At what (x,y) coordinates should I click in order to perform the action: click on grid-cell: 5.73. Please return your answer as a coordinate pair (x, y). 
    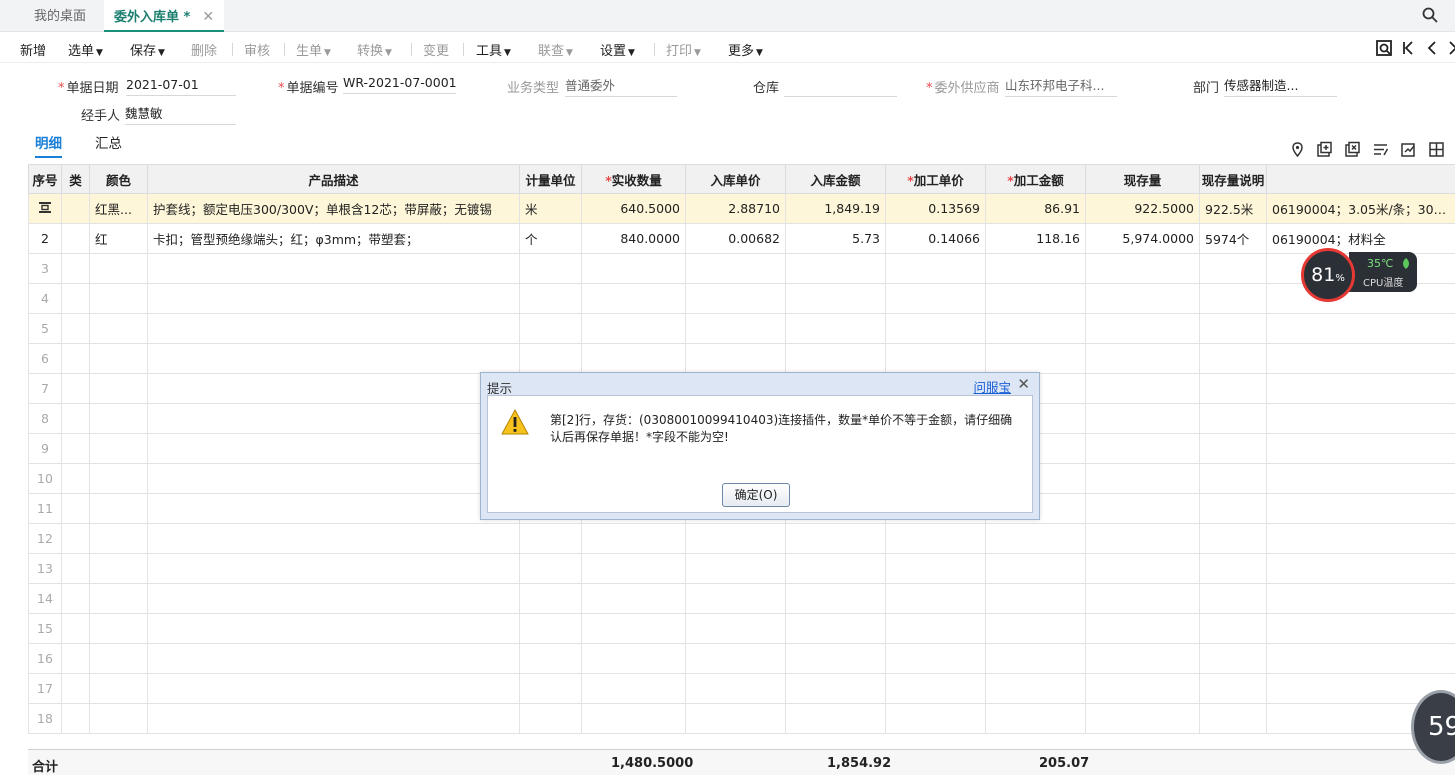
    Looking at the image, I should click on (835, 238).